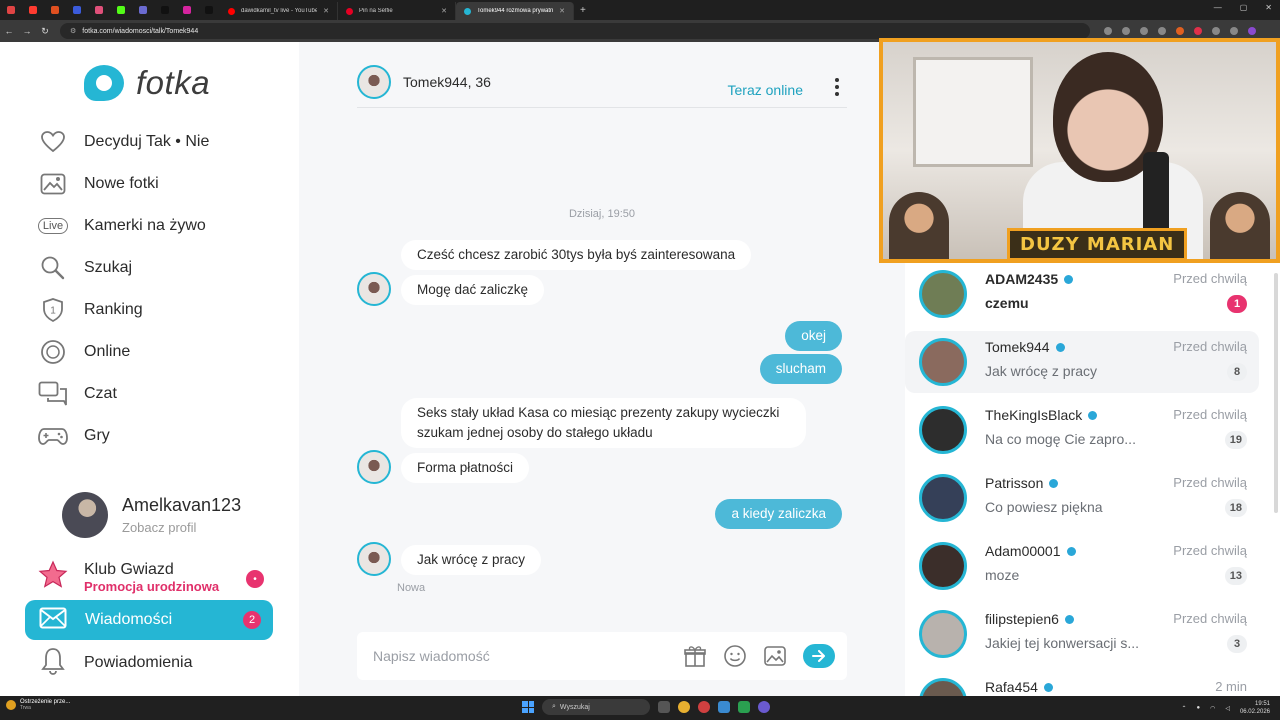 The width and height of the screenshot is (1280, 720). Describe the element at coordinates (181, 527) in the screenshot. I see `view-profile-link: Zobacz profil` at that location.